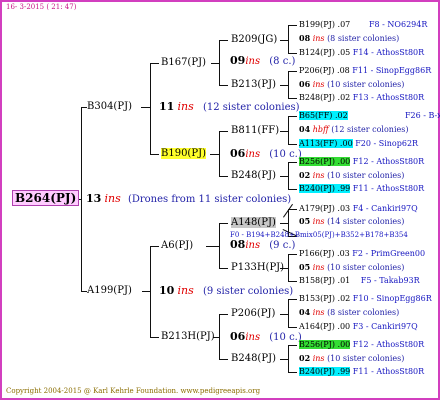  I want to click on gen4-row: B65(FF) .02 F26 - B-xx43, so click(369, 115).